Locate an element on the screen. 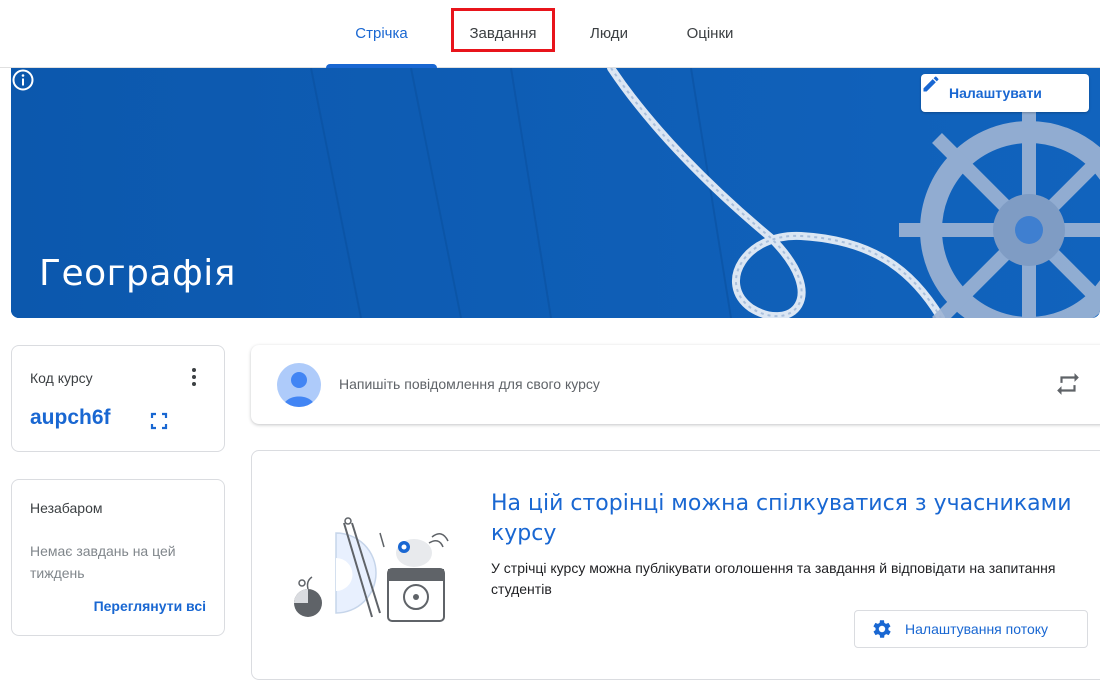 This screenshot has height=680, width=1100. stream-illustration is located at coordinates (371, 569).